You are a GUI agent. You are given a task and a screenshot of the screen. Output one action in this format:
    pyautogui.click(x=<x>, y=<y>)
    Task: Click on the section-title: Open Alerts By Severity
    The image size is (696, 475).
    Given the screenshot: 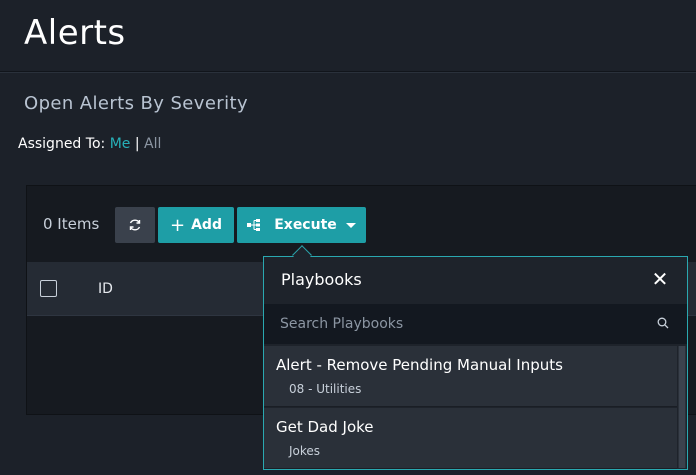 What is the action you would take?
    pyautogui.click(x=136, y=103)
    